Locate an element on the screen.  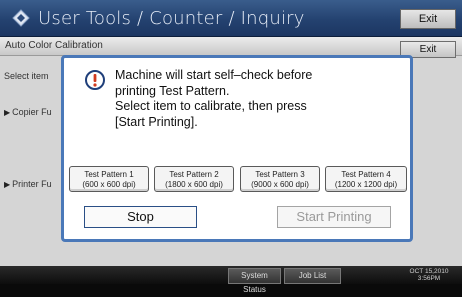
test-pattern-label: Test Pattern 3 is located at coordinates (280, 174).